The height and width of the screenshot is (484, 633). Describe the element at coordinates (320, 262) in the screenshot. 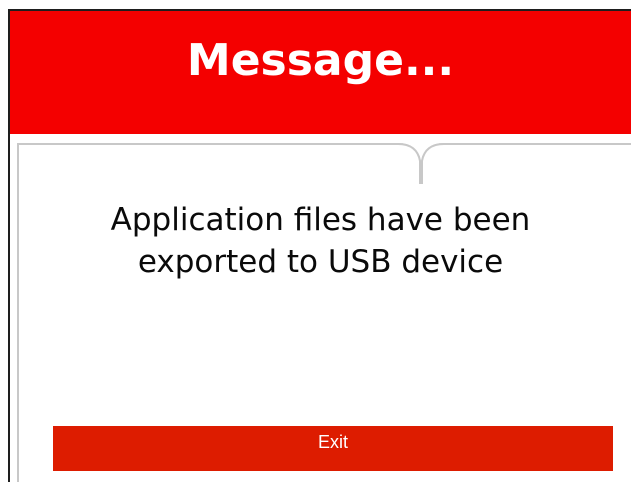

I see `message-line-2: exported to USB device` at that location.